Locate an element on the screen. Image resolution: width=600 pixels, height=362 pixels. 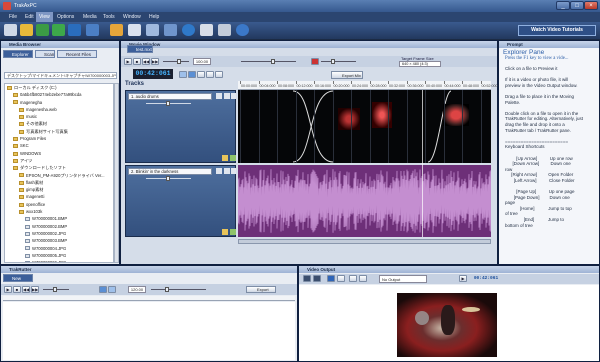
fullscreen-icon is located at coordinates (307, 278).